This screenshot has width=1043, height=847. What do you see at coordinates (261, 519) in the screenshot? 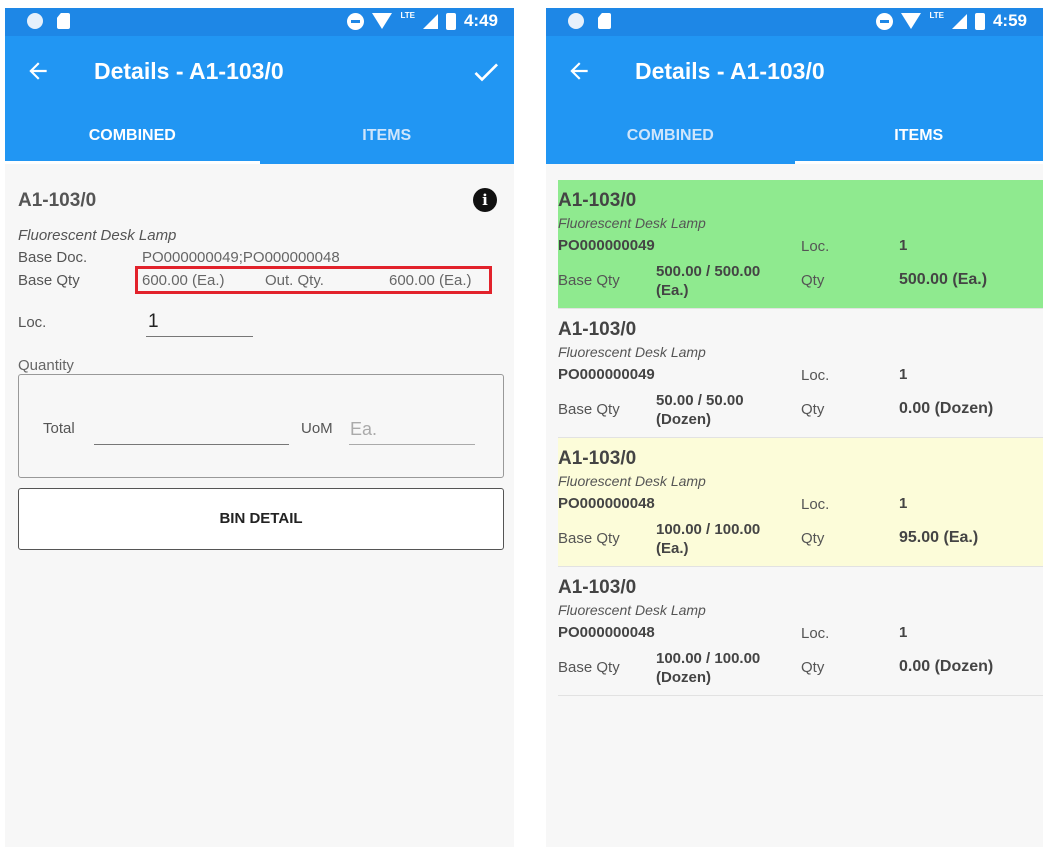
I see `bin-detail-button: BIN DETAIL` at bounding box center [261, 519].